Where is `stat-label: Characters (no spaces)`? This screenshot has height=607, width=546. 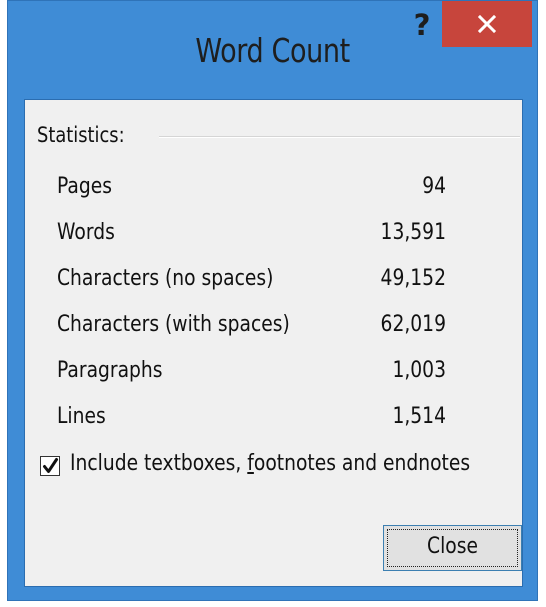
stat-label: Characters (no spaces) is located at coordinates (165, 278).